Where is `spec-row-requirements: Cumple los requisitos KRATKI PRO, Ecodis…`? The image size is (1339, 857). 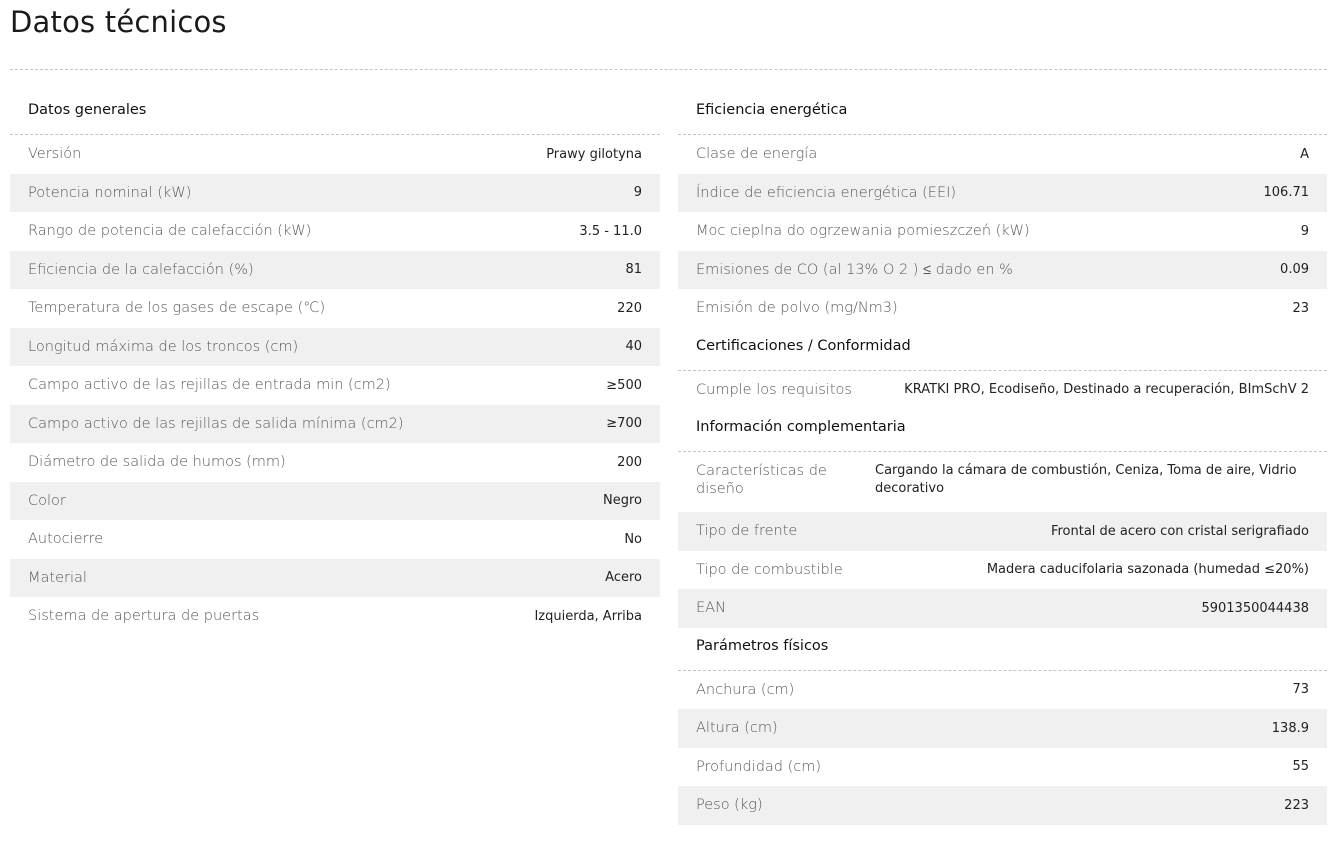
spec-row-requirements: Cumple los requisitos KRATKI PRO, Ecodis… is located at coordinates (1002, 390).